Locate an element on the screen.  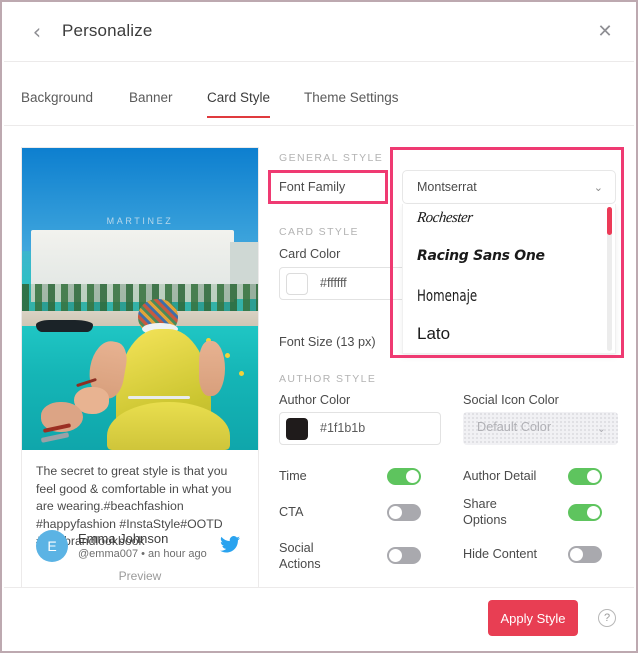
font-family-option-list: Rochester Racing Sans One Homenaje Lato is located at coordinates (509, 279).